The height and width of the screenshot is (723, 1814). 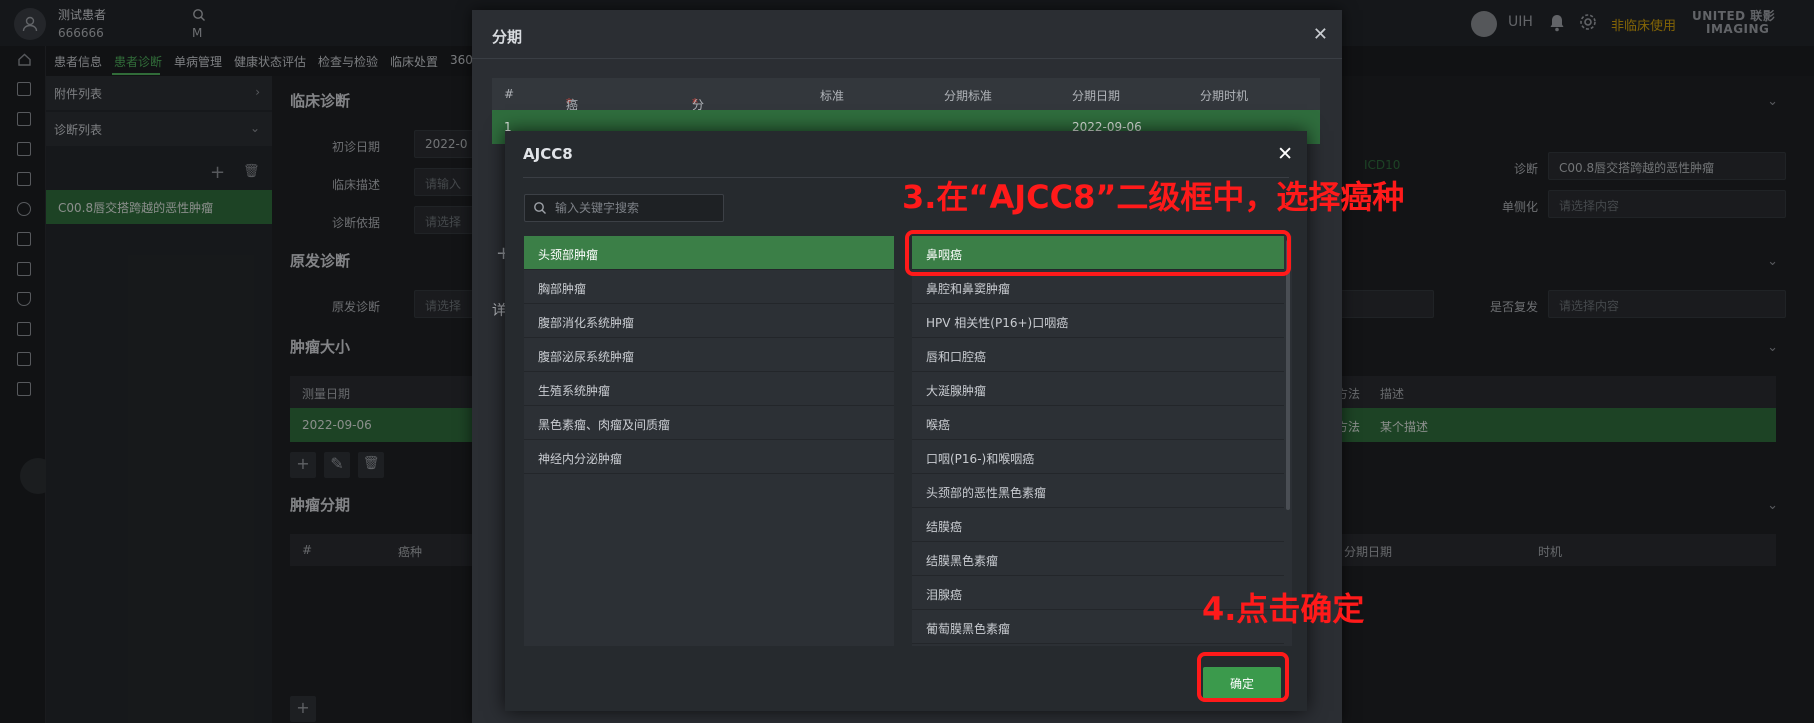 What do you see at coordinates (906, 103) in the screenshot?
I see `staging-table-header: # *癌种 *分期 标准 分期标准 分期日期 分期时机` at bounding box center [906, 103].